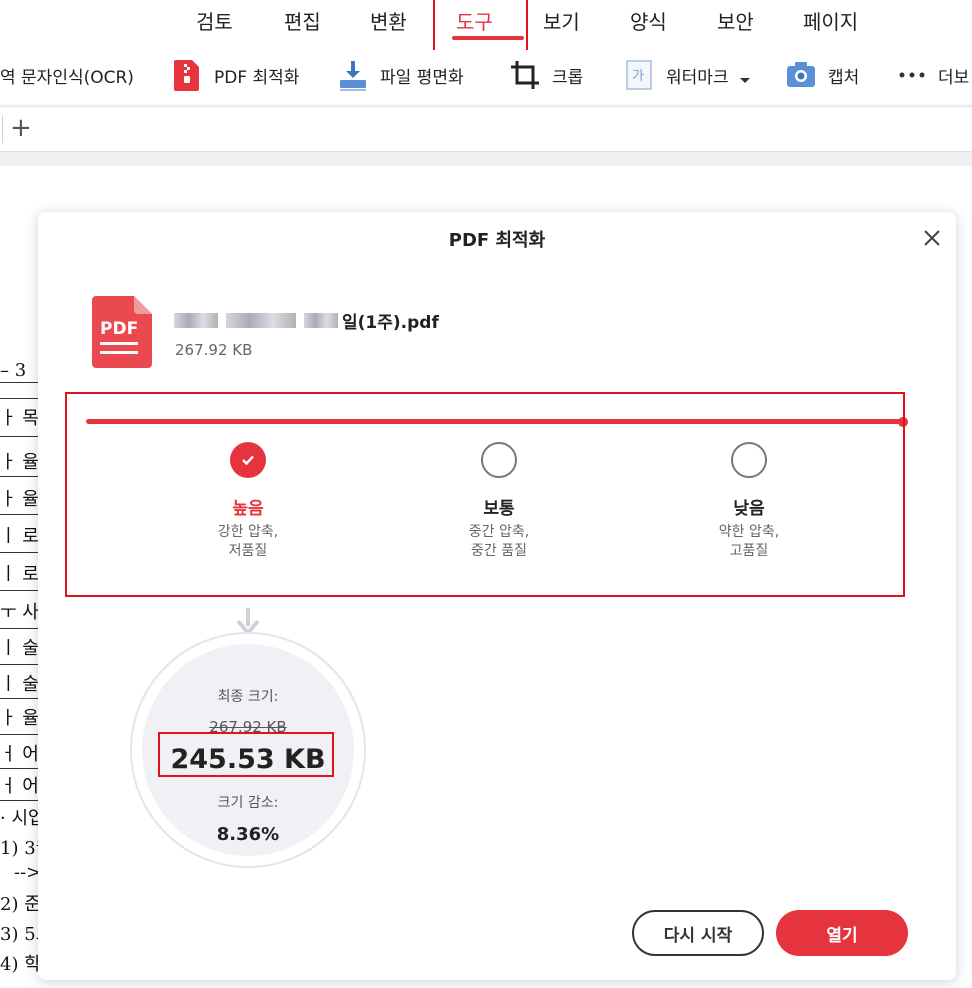  I want to click on document-text-line: ㅜ 사, so click(19, 612).